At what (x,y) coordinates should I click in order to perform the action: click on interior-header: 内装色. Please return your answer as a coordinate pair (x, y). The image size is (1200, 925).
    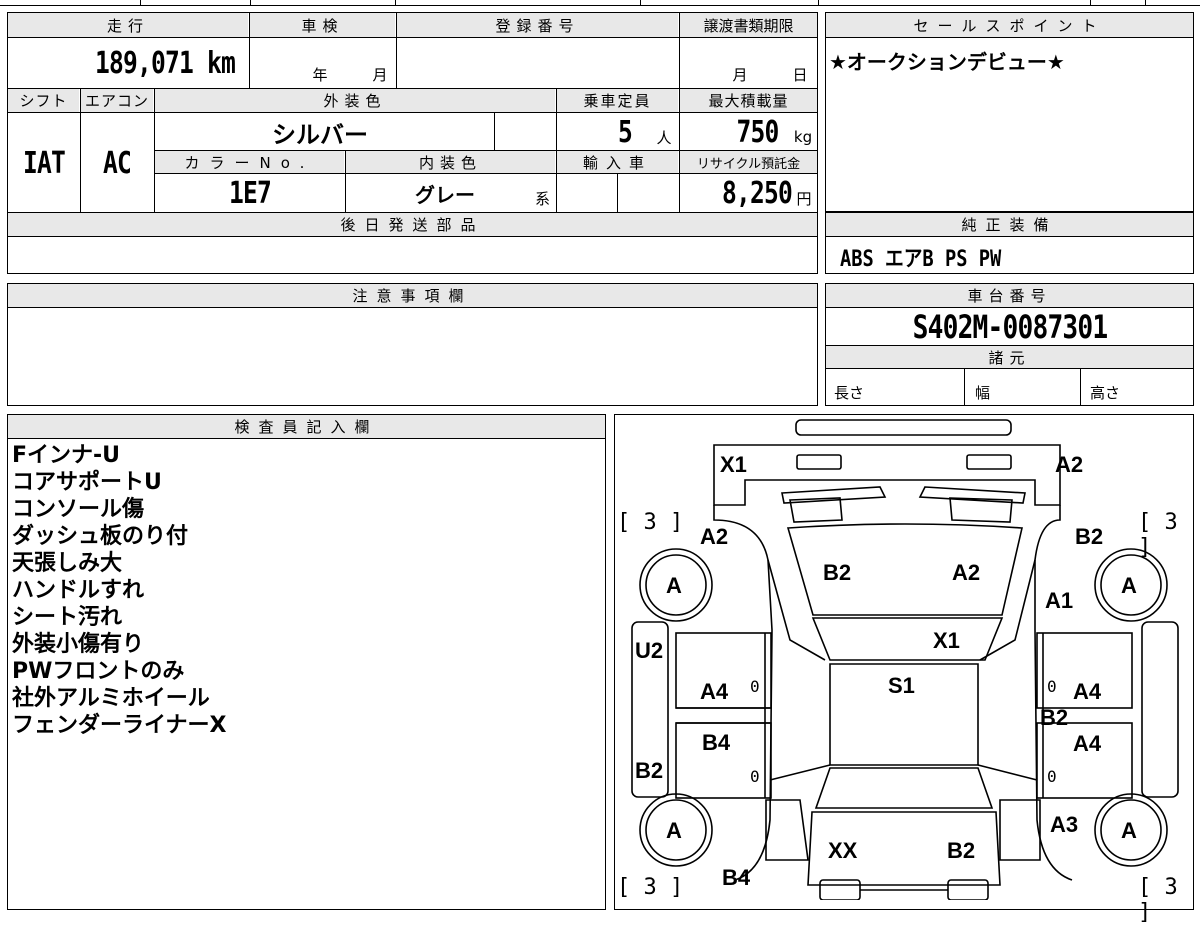
    Looking at the image, I should click on (450, 162).